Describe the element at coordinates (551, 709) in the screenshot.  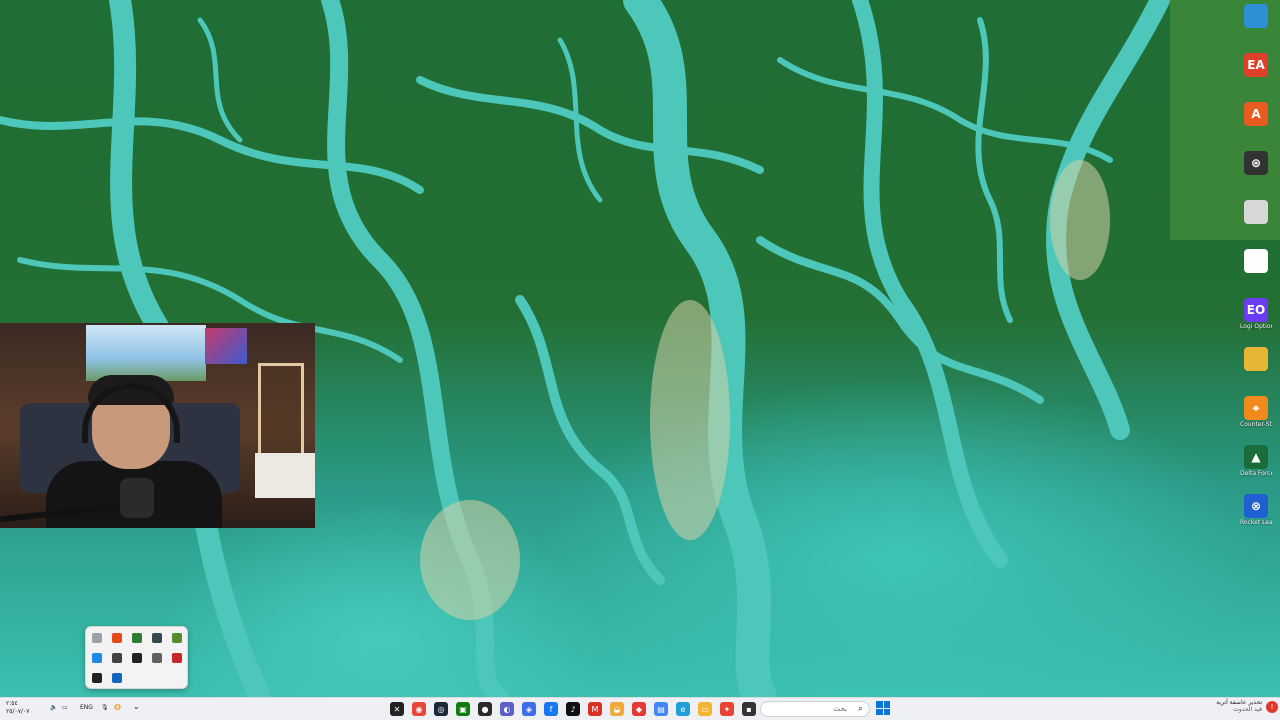
I see `facebook-taskbar-icon: f` at that location.